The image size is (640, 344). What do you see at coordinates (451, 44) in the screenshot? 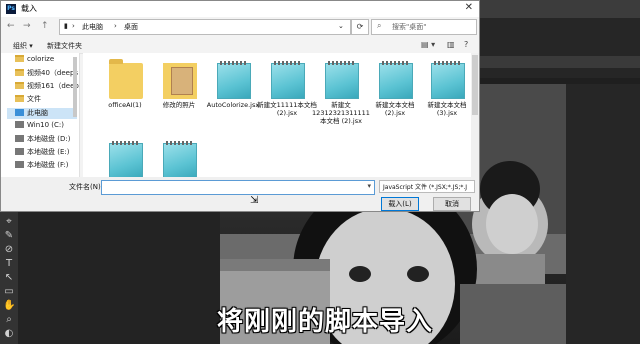
I see `preview-pane-icon: ▥` at bounding box center [451, 44].